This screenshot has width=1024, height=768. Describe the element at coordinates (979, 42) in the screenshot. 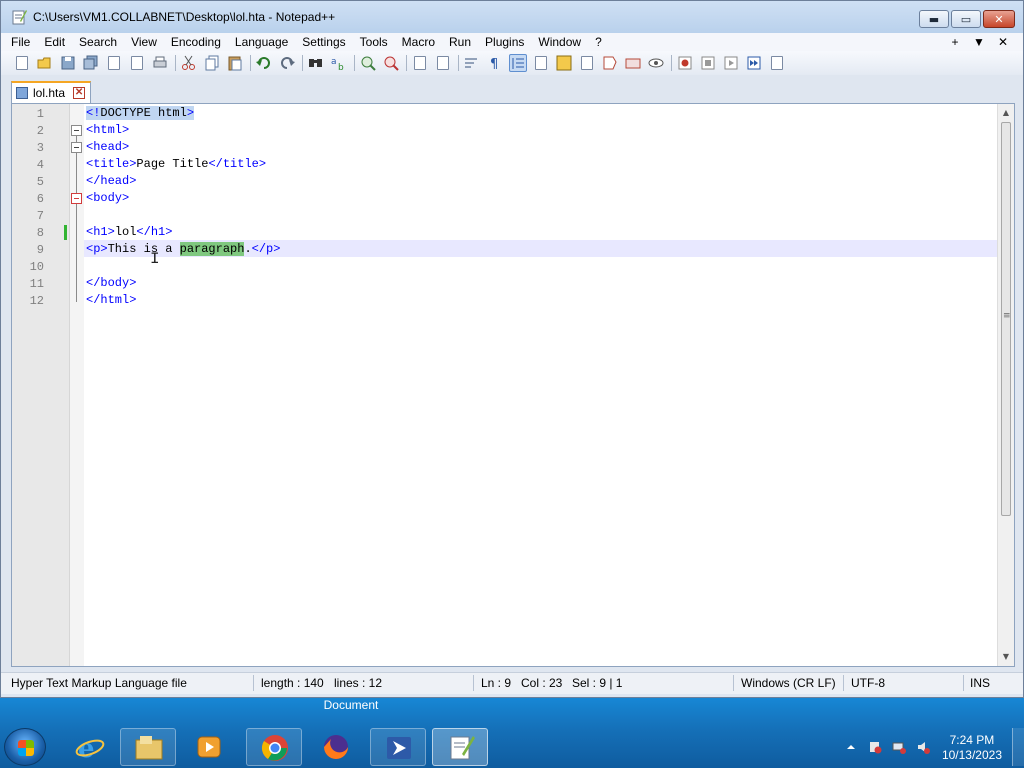

I see `tab-list-button: ▼` at that location.